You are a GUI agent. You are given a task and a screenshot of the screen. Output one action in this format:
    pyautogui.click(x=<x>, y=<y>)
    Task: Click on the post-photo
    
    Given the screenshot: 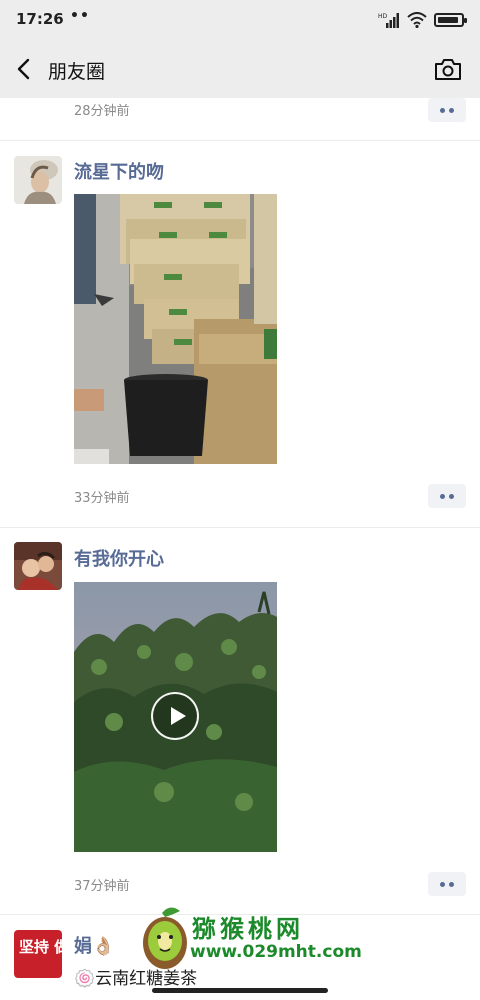 What is the action you would take?
    pyautogui.click(x=175, y=329)
    